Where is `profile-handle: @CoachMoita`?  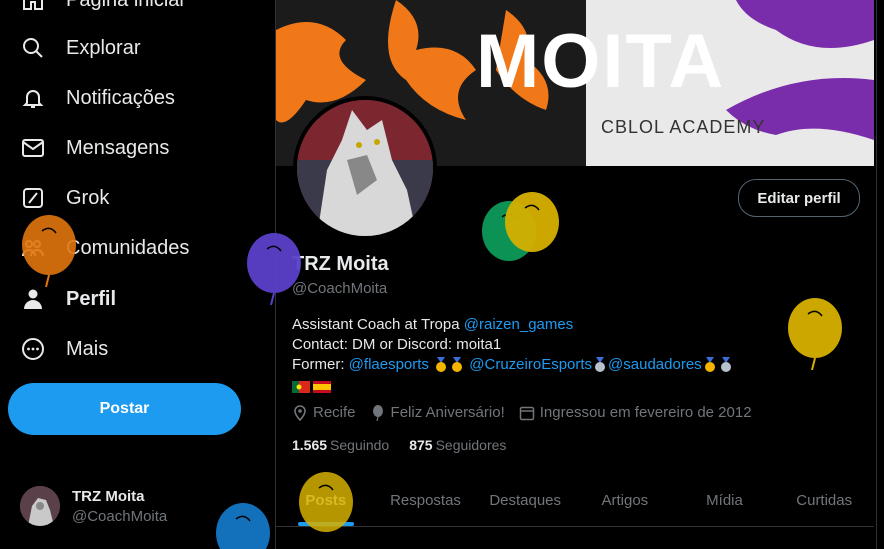
profile-handle: @CoachMoita is located at coordinates (340, 288).